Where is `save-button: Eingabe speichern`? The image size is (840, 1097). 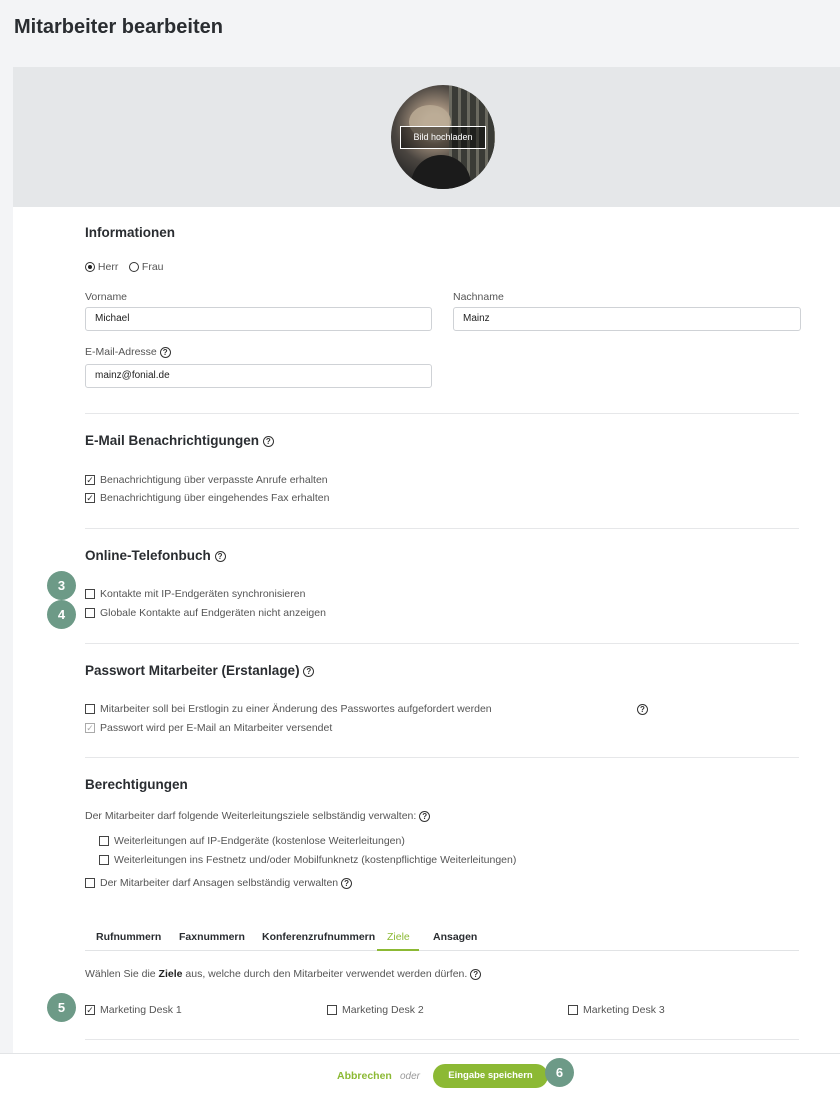
save-button: Eingabe speichern is located at coordinates (490, 1076).